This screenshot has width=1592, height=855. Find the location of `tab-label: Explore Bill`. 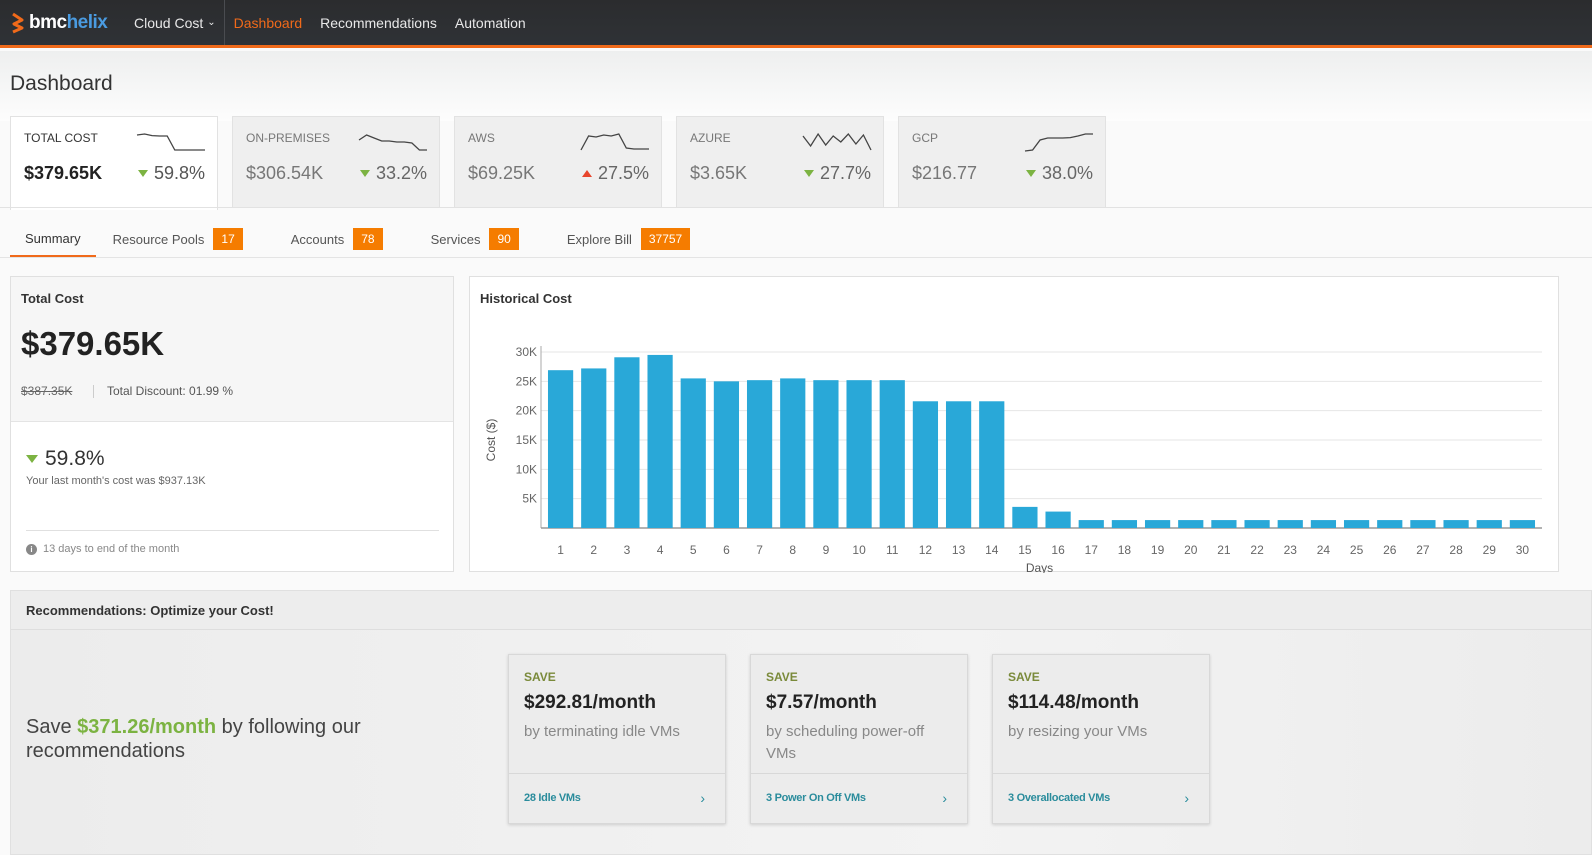

tab-label: Explore Bill is located at coordinates (599, 239).